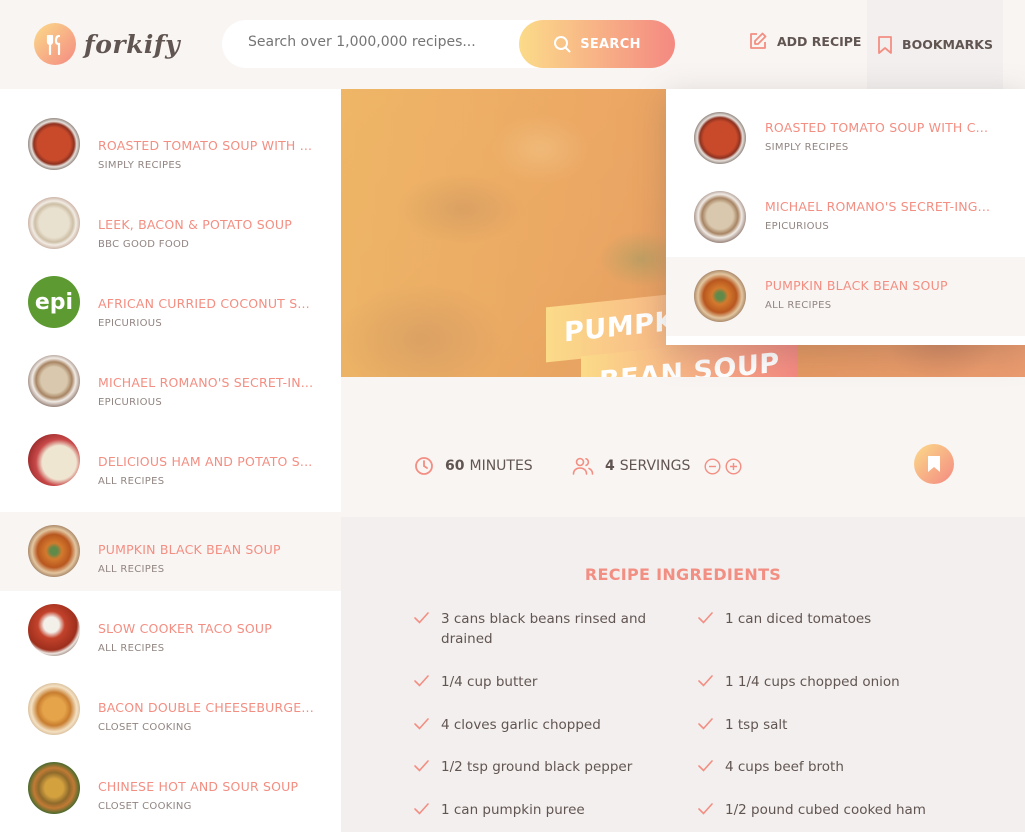 This screenshot has height=832, width=1025. Describe the element at coordinates (856, 285) in the screenshot. I see `bookmark-title: PUMPKIN BLACK BEAN SOUP` at that location.